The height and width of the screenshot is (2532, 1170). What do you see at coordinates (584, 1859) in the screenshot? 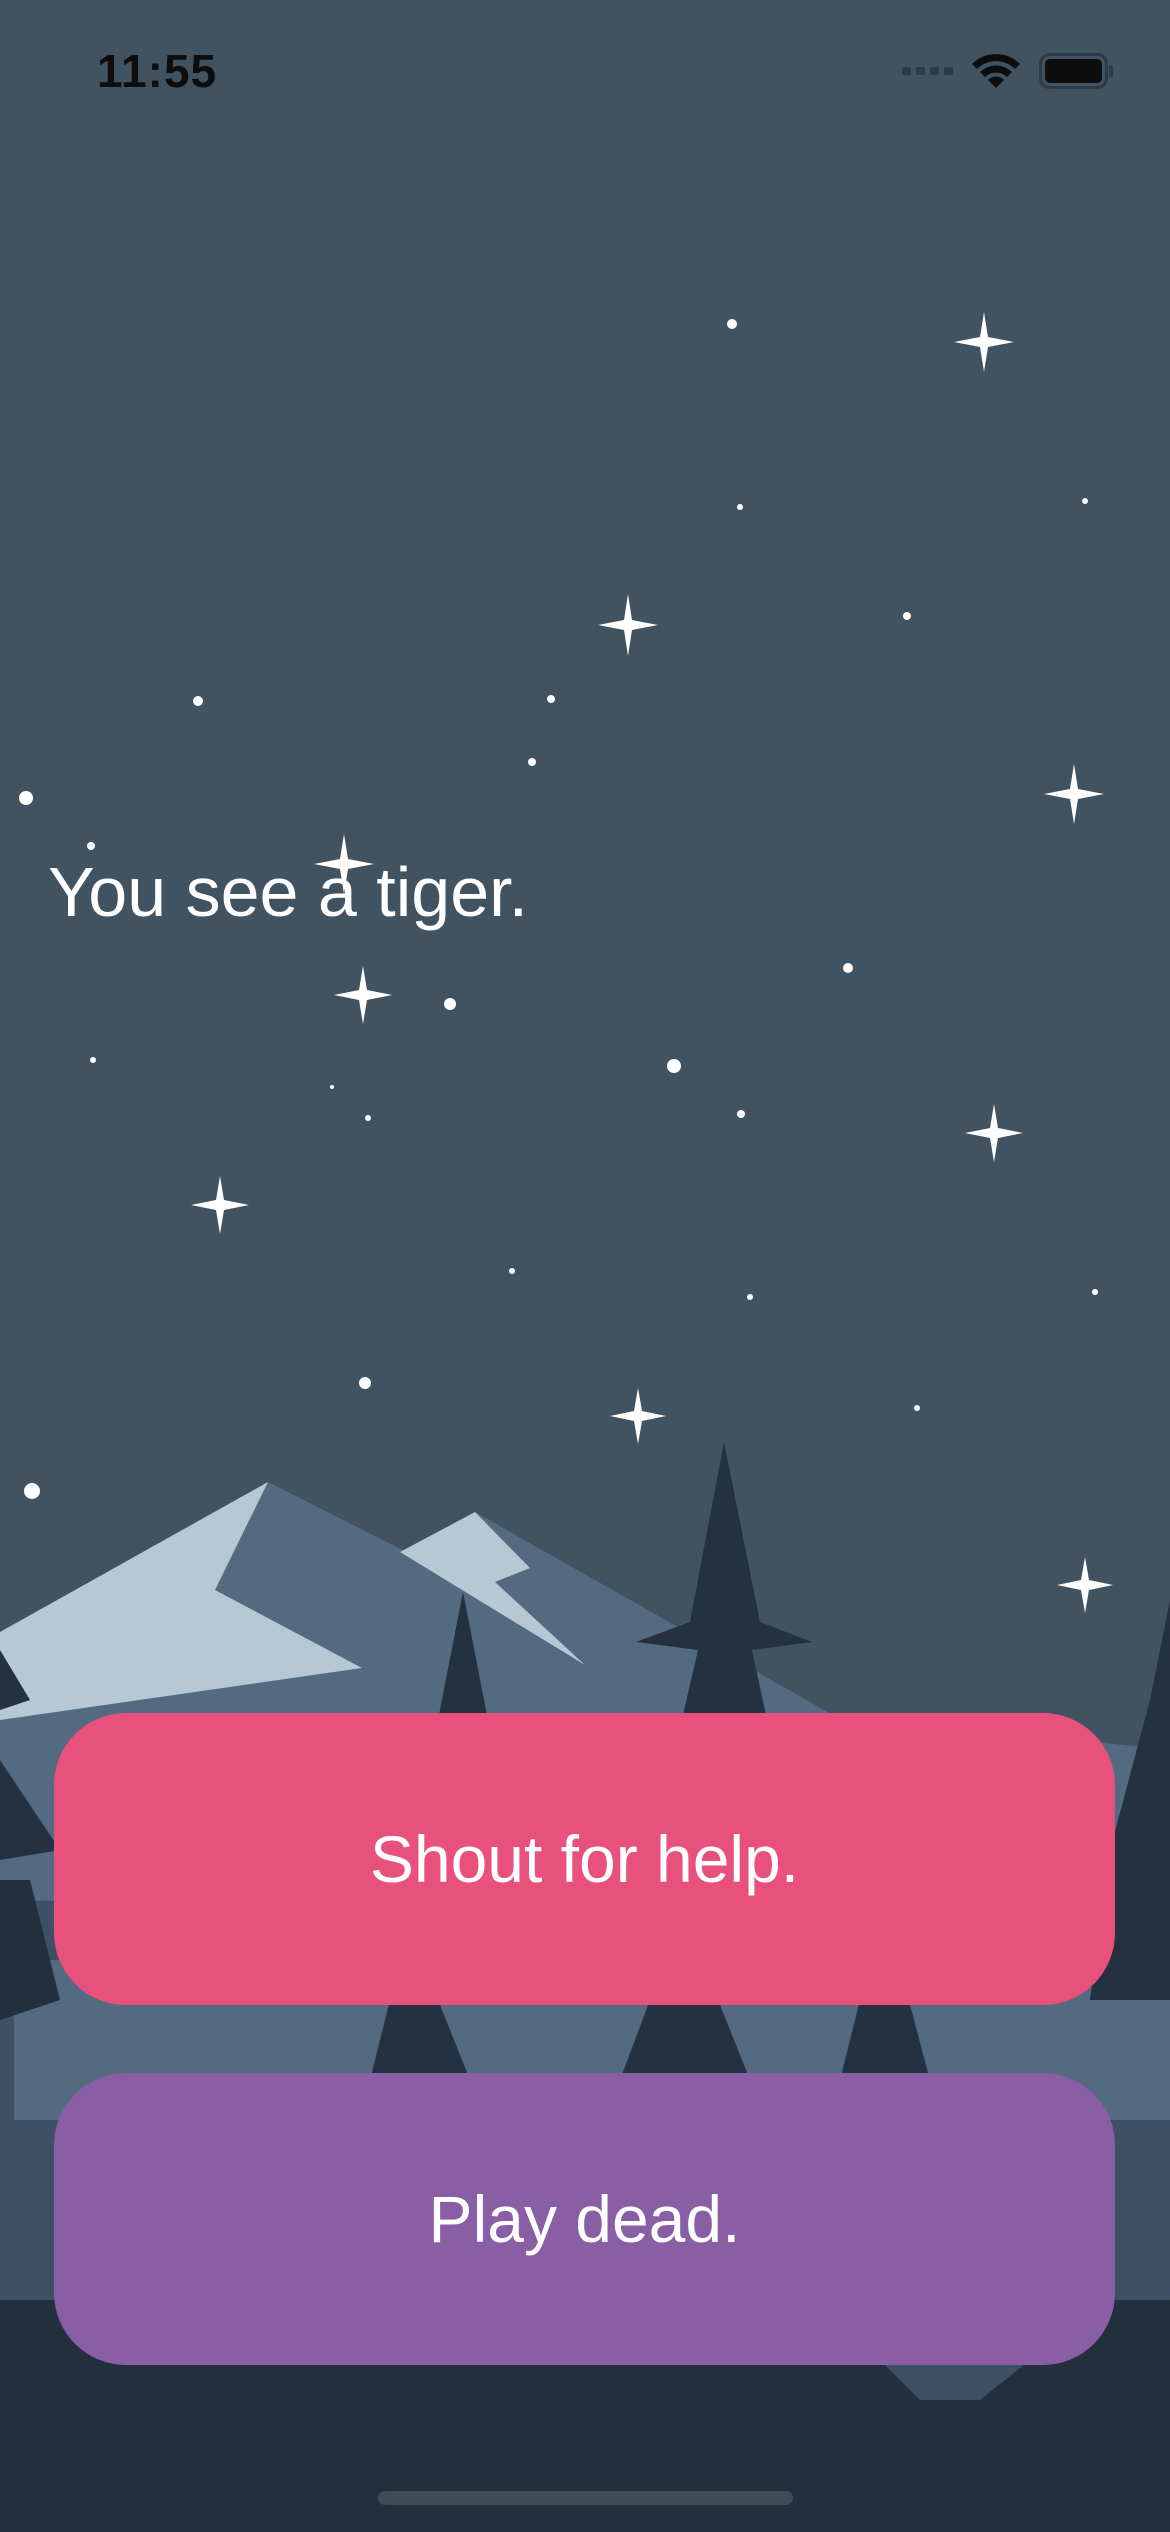
I see `choice-1-button: Shout for help.` at bounding box center [584, 1859].